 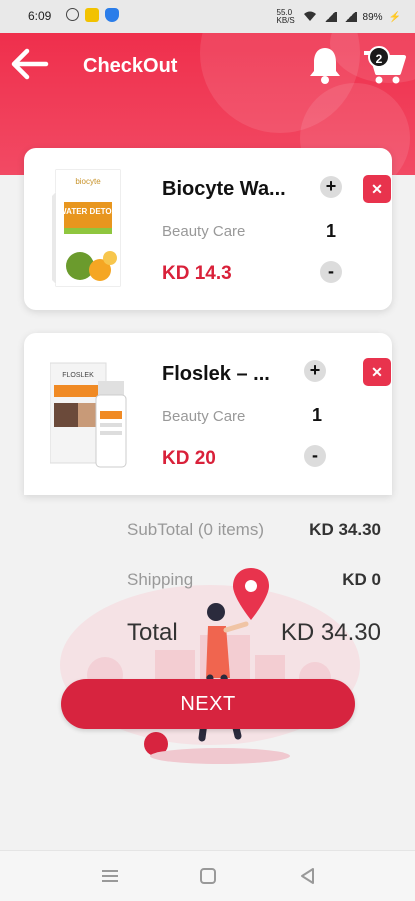 What do you see at coordinates (88, 211) in the screenshot?
I see `product-label: WATER DETOX` at bounding box center [88, 211].